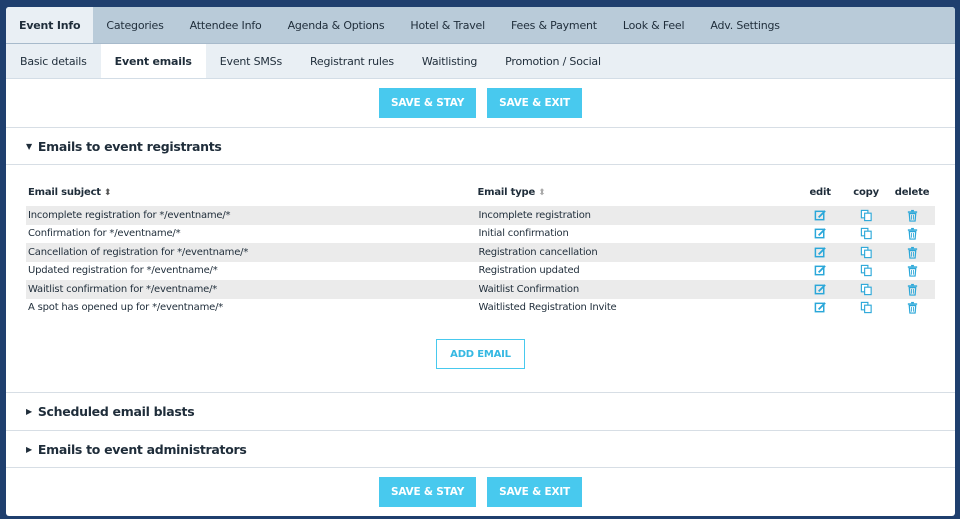  What do you see at coordinates (142, 449) in the screenshot?
I see `section-admins-title: Emails to event administrators` at bounding box center [142, 449].